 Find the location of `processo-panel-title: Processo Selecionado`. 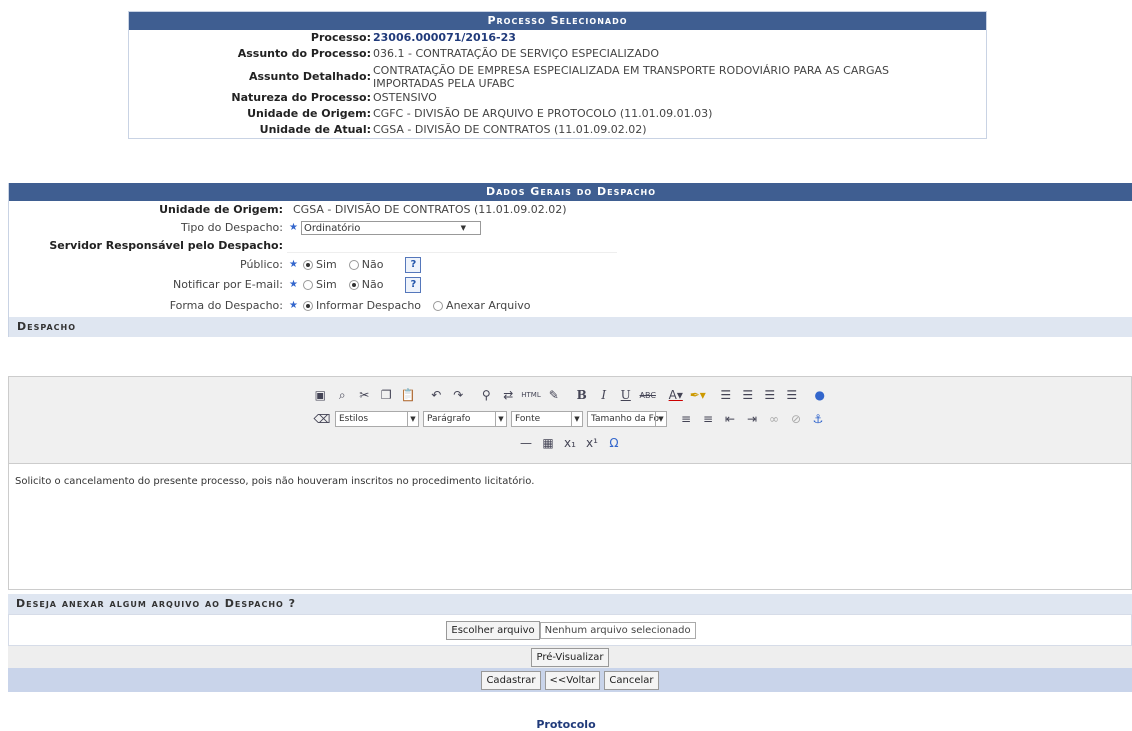

processo-panel-title: Processo Selecionado is located at coordinates (557, 21).